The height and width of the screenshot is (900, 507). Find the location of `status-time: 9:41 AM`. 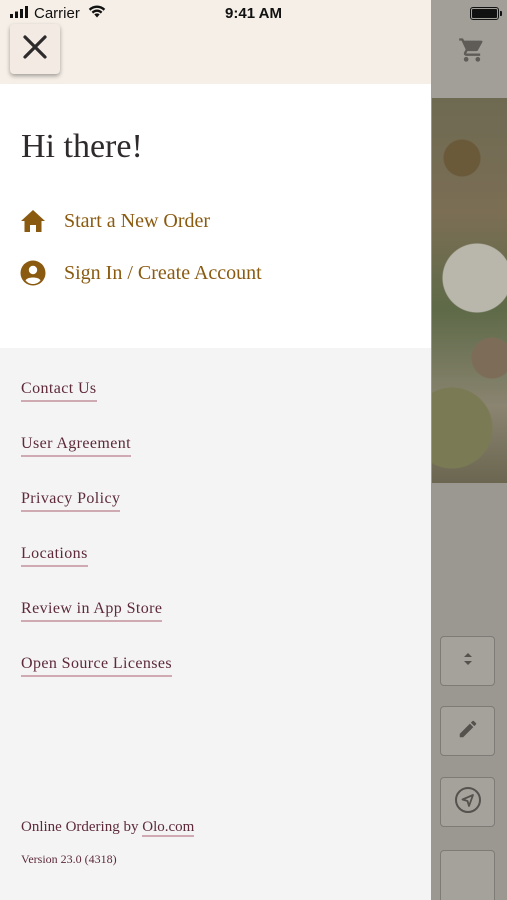

status-time: 9:41 AM is located at coordinates (253, 13).